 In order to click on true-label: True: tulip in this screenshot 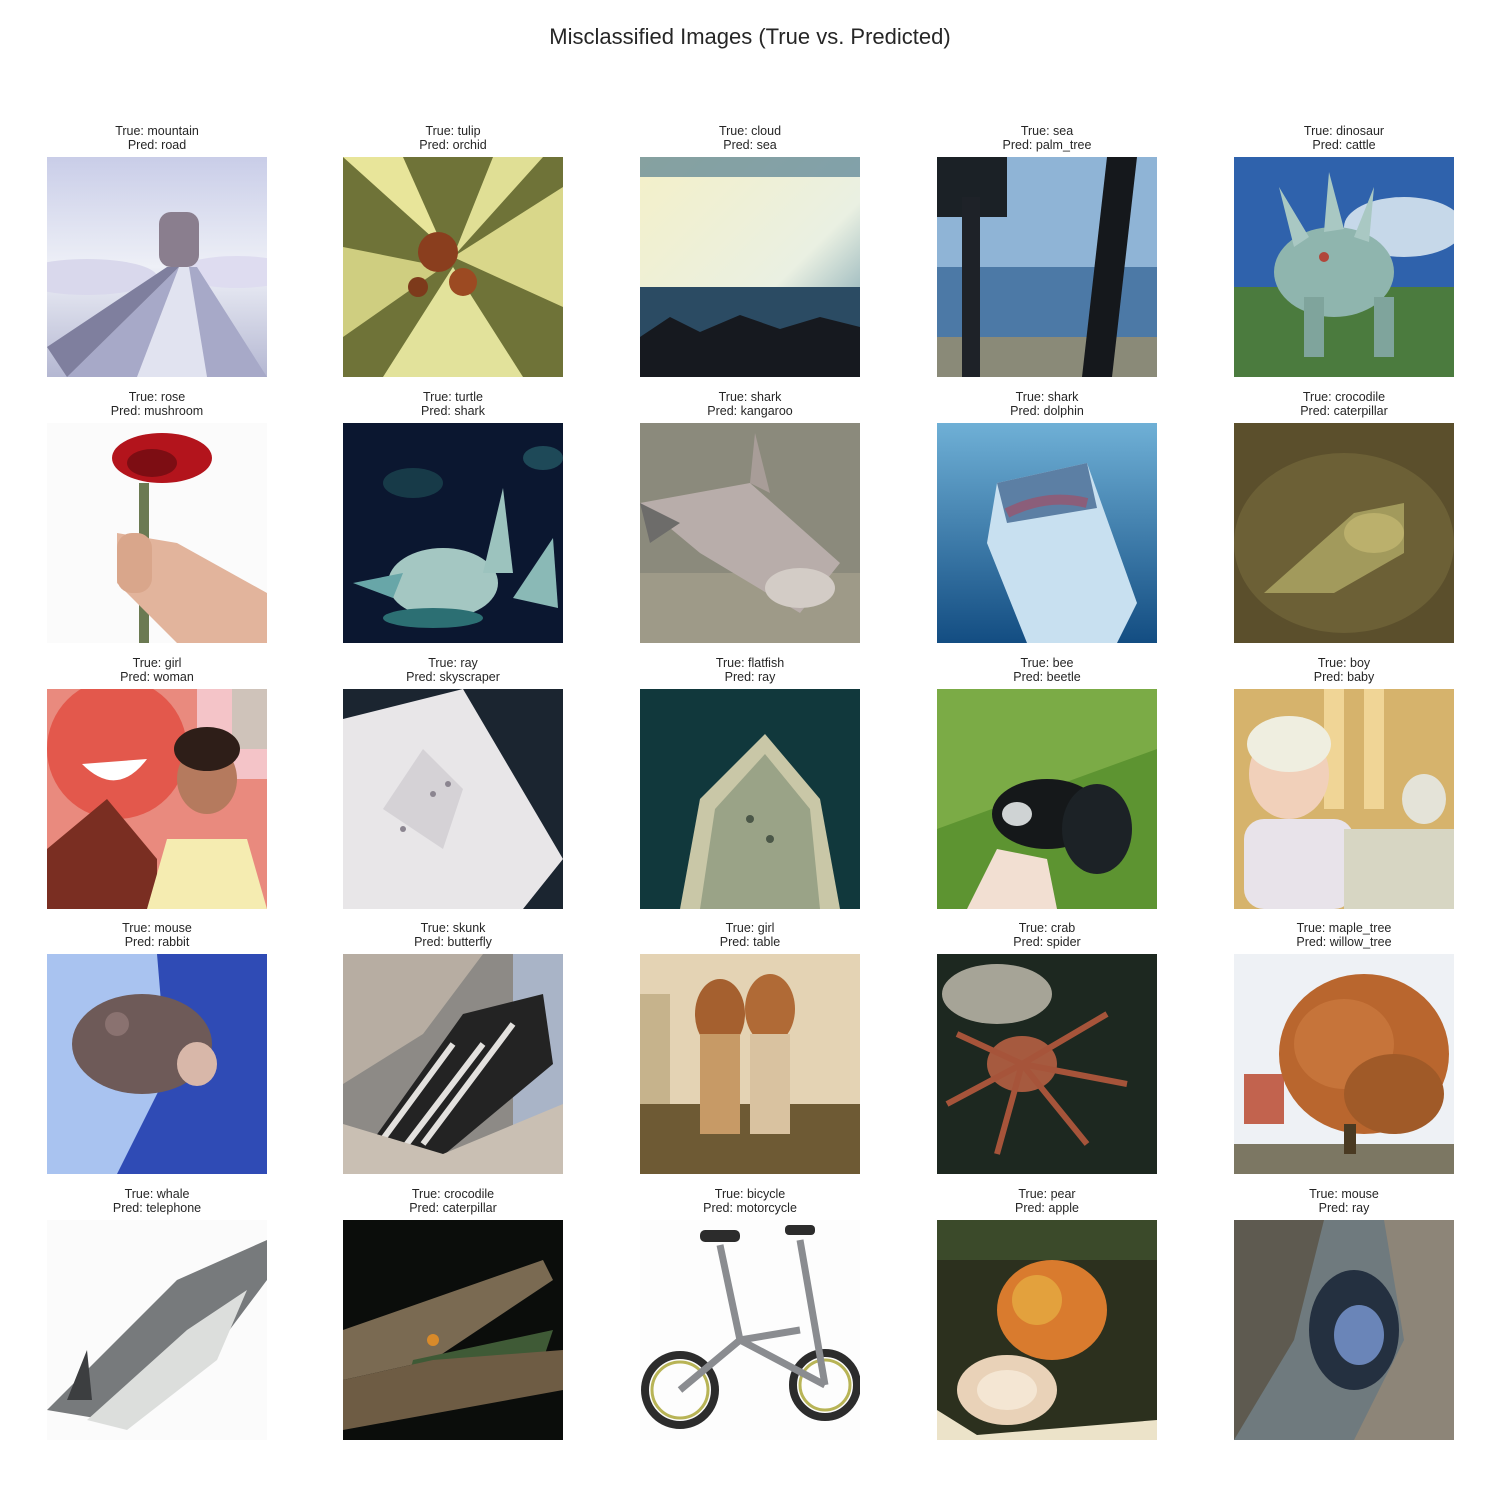, I will do `click(453, 131)`.